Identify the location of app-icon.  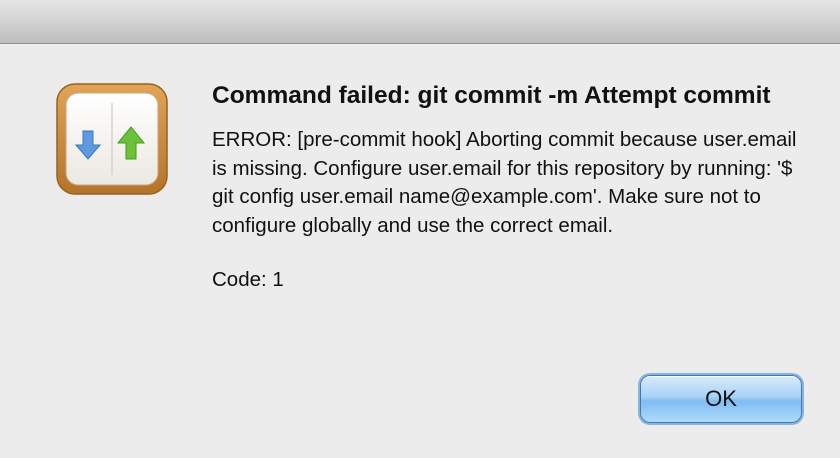
(112, 139).